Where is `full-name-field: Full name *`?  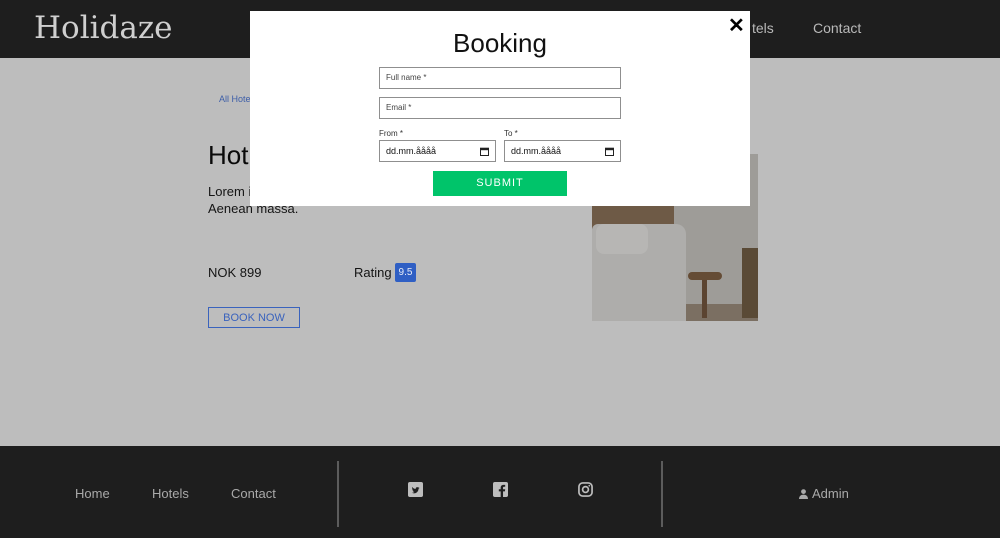
full-name-field: Full name * is located at coordinates (500, 78).